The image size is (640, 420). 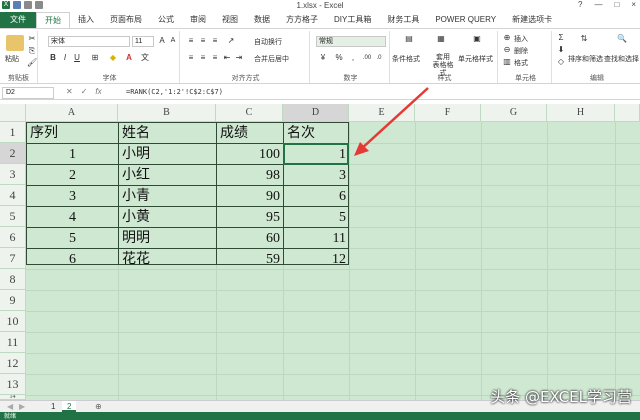 I want to click on row-header-11: 11, so click(x=13, y=342).